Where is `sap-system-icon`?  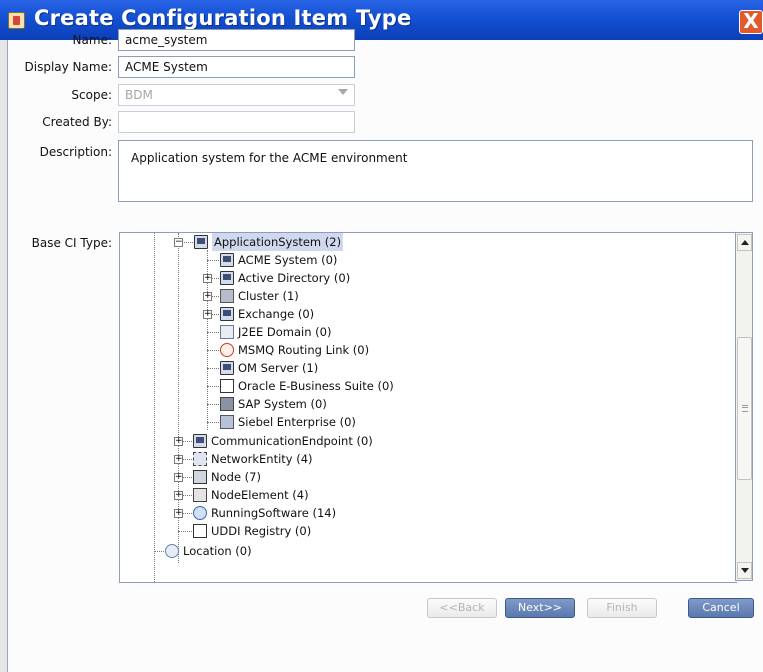 sap-system-icon is located at coordinates (227, 404).